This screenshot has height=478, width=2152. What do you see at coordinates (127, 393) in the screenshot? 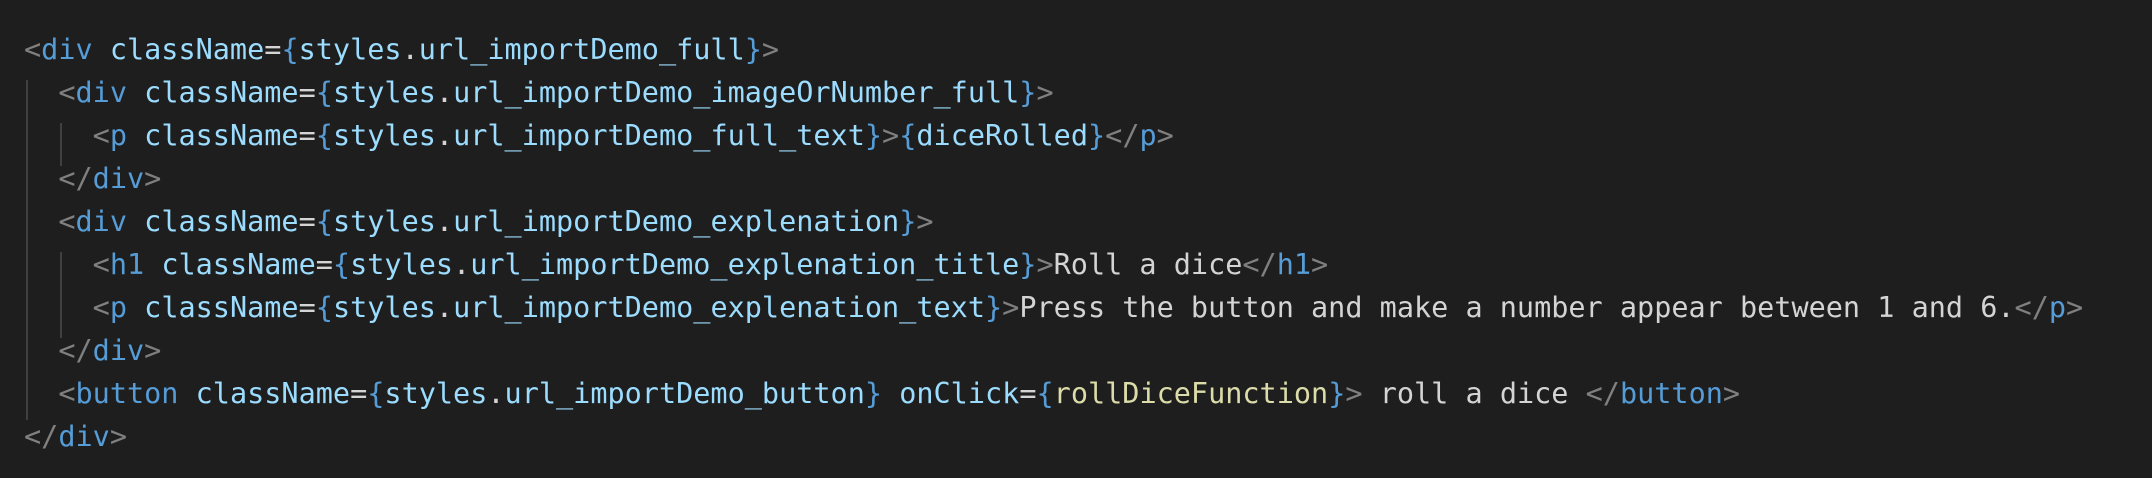
I see `tag-name-token: button` at bounding box center [127, 393].